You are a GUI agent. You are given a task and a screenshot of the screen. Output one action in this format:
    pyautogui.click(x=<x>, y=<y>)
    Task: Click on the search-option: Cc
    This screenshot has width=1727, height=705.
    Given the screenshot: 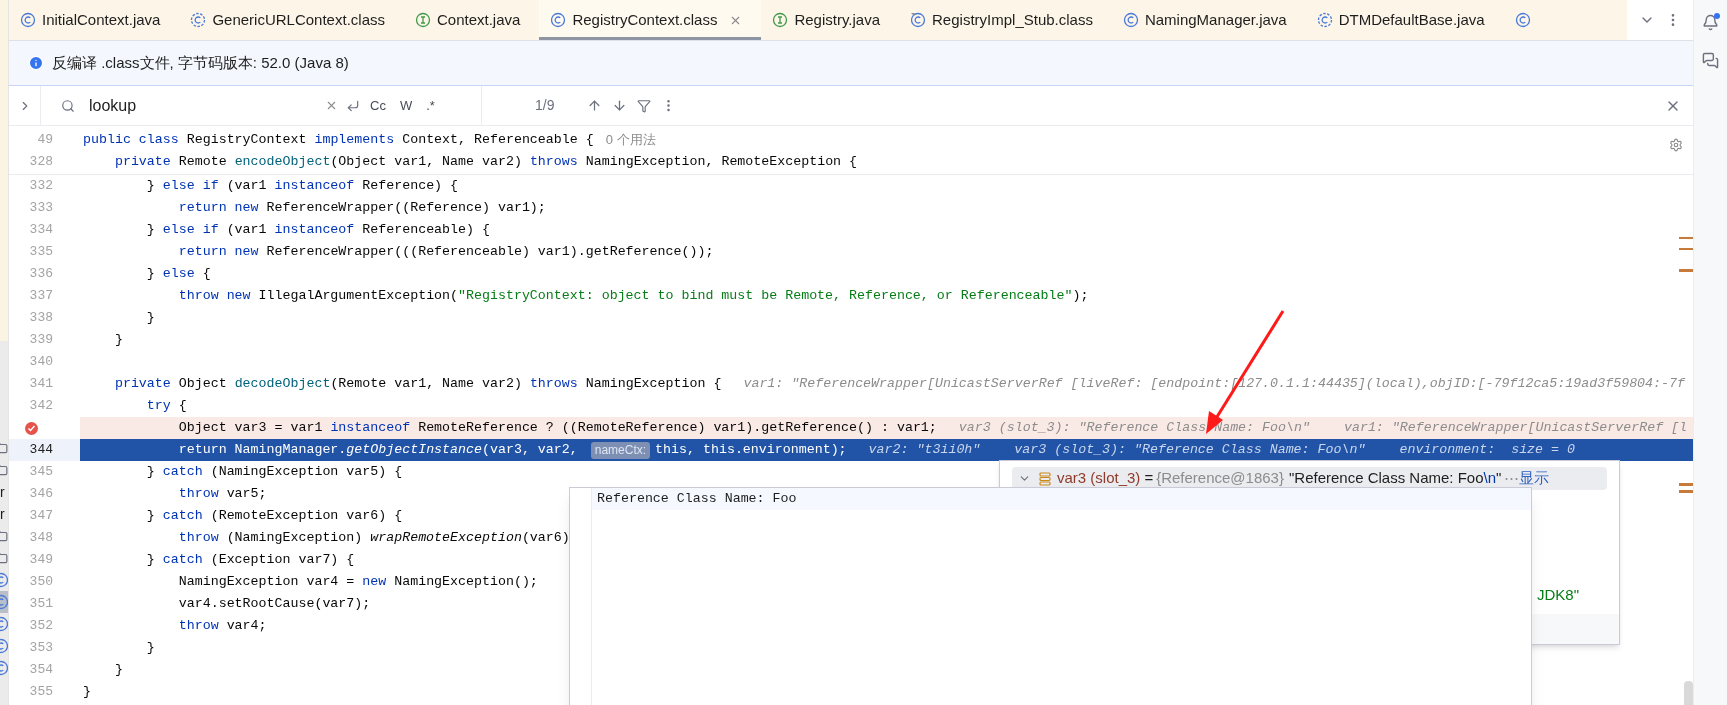 What is the action you would take?
    pyautogui.click(x=378, y=105)
    